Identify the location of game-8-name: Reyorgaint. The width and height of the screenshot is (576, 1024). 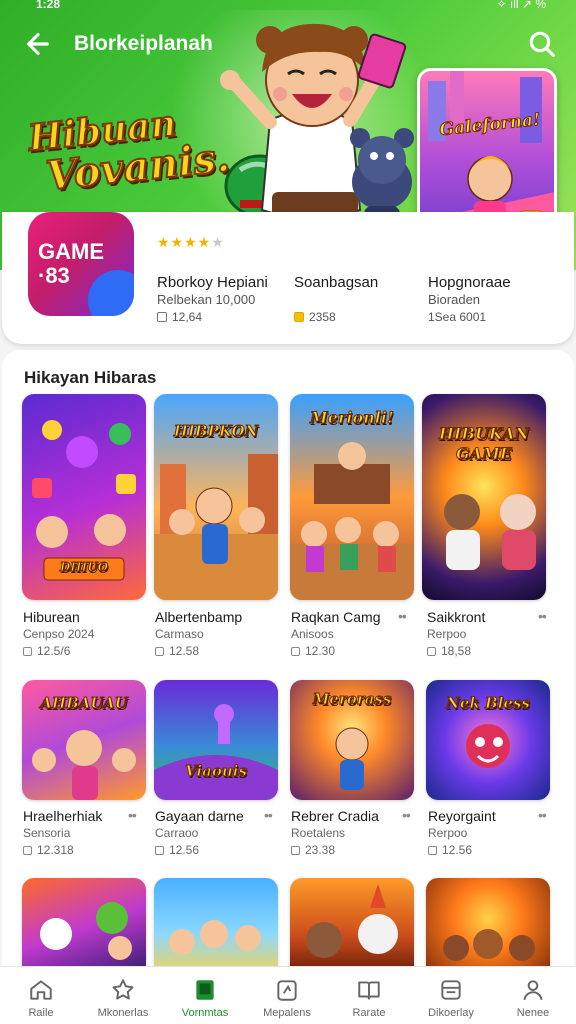
(462, 816).